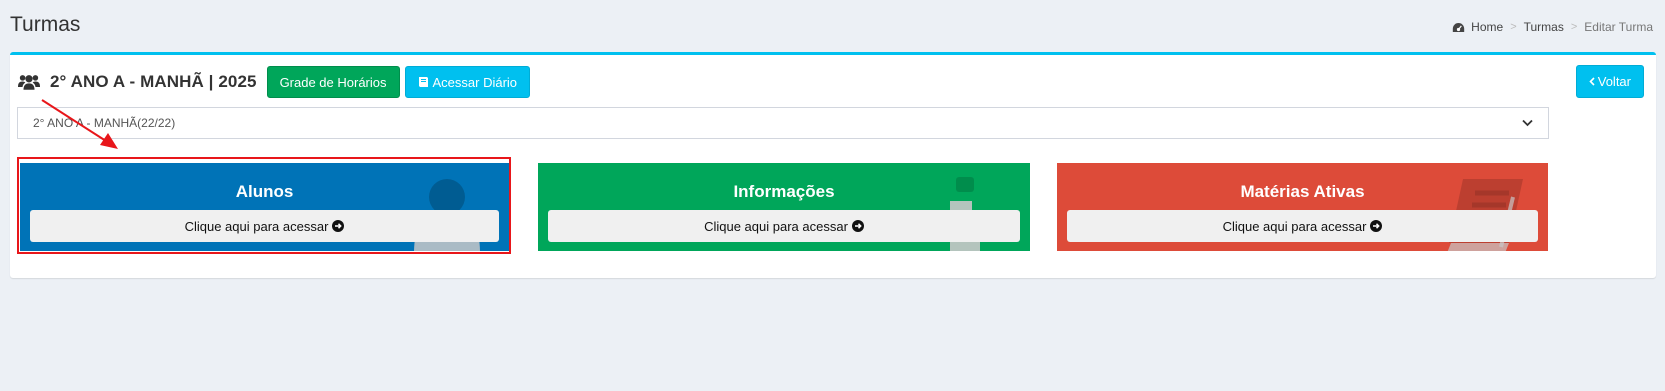  I want to click on subjects-tile-title: Matérias Ativas, so click(1302, 191).